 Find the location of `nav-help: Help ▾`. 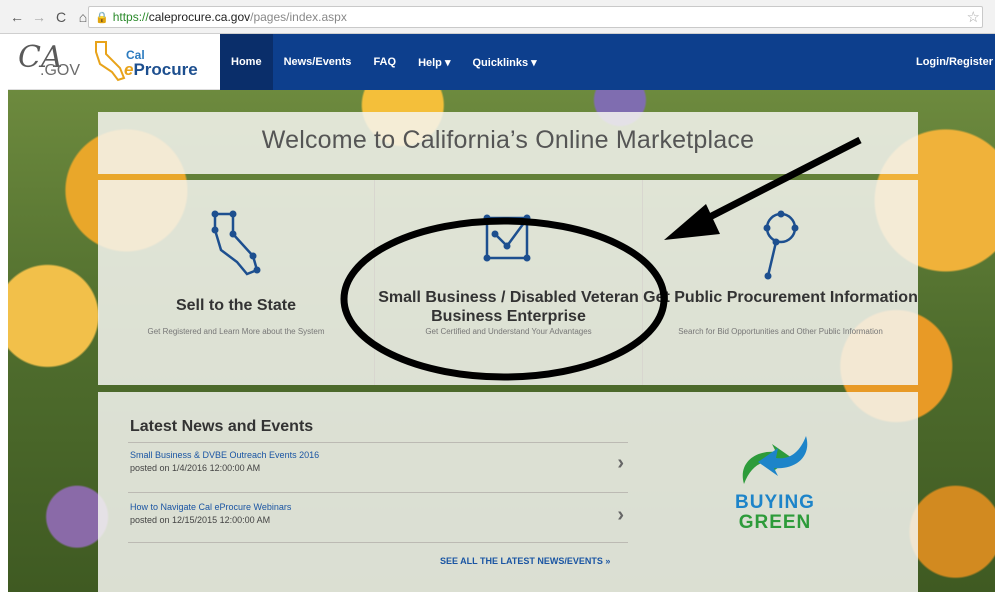

nav-help: Help ▾ is located at coordinates (434, 62).